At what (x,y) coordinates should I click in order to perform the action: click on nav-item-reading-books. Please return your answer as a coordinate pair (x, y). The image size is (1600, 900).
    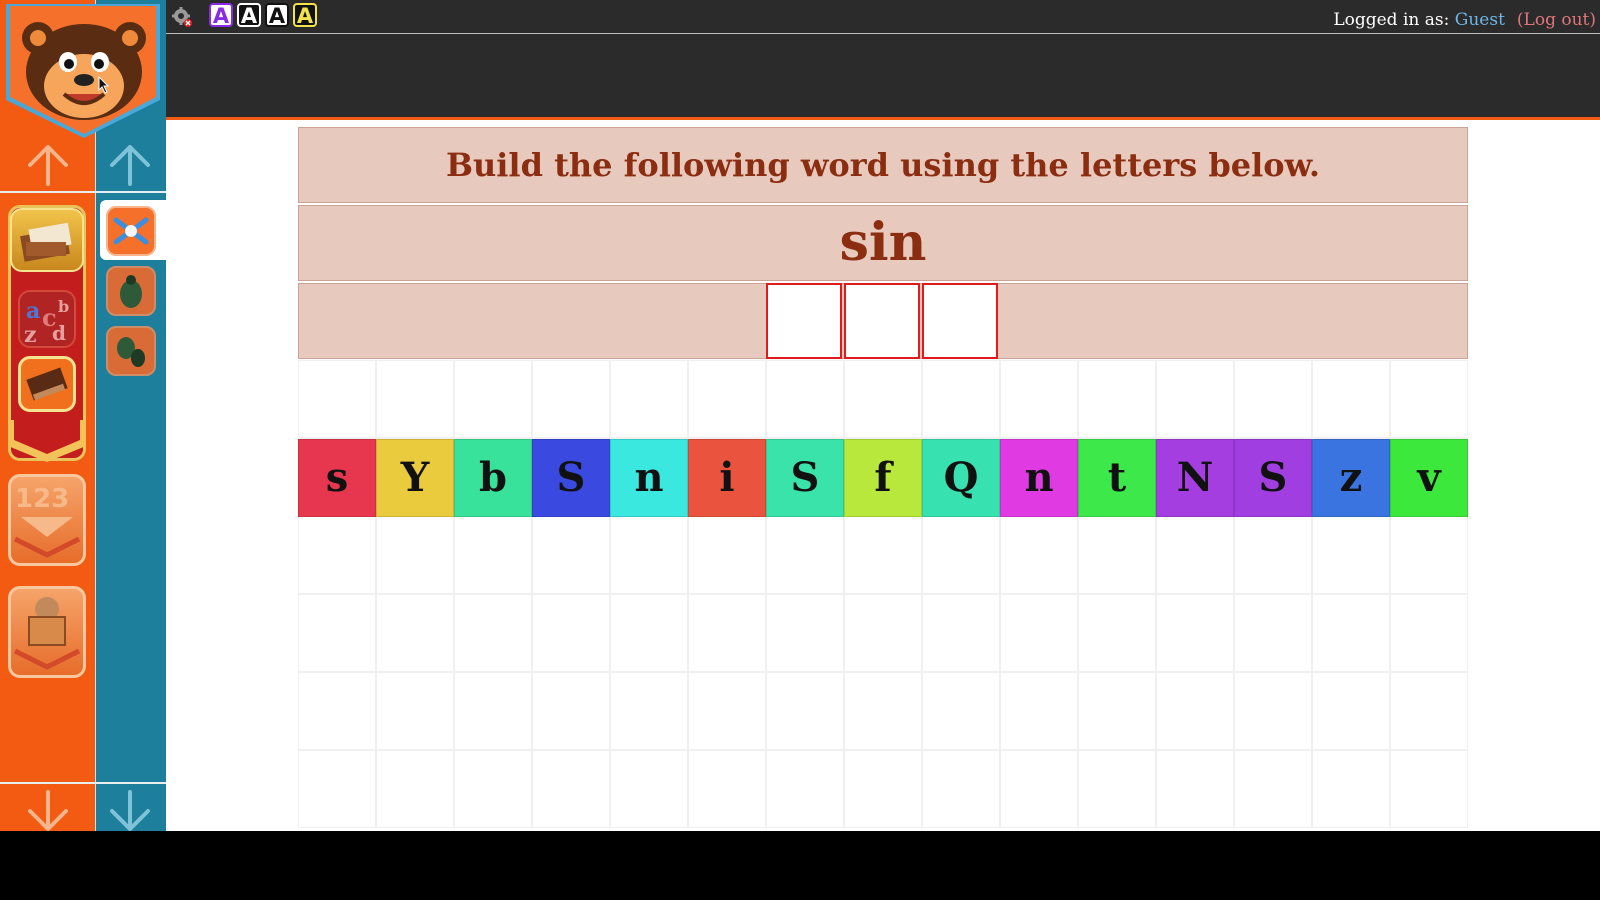
    Looking at the image, I should click on (47, 240).